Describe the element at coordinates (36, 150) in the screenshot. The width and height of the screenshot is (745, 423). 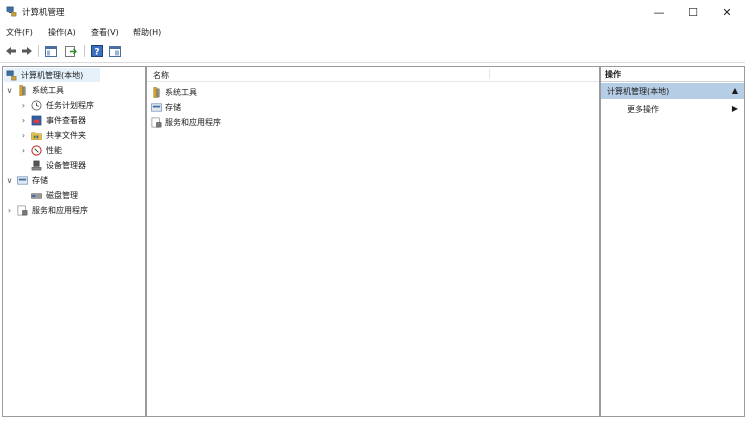
I see `performance-icon` at that location.